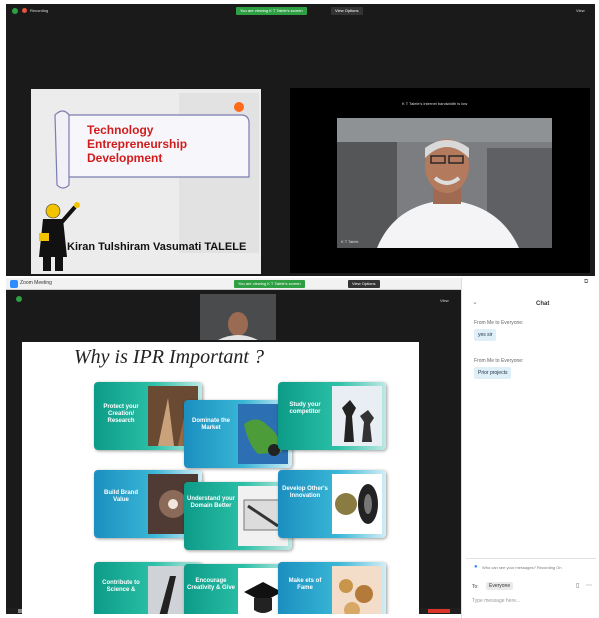 This screenshot has height=618, width=599. I want to click on card-develop: Develop Other's Innovation, so click(332, 504).